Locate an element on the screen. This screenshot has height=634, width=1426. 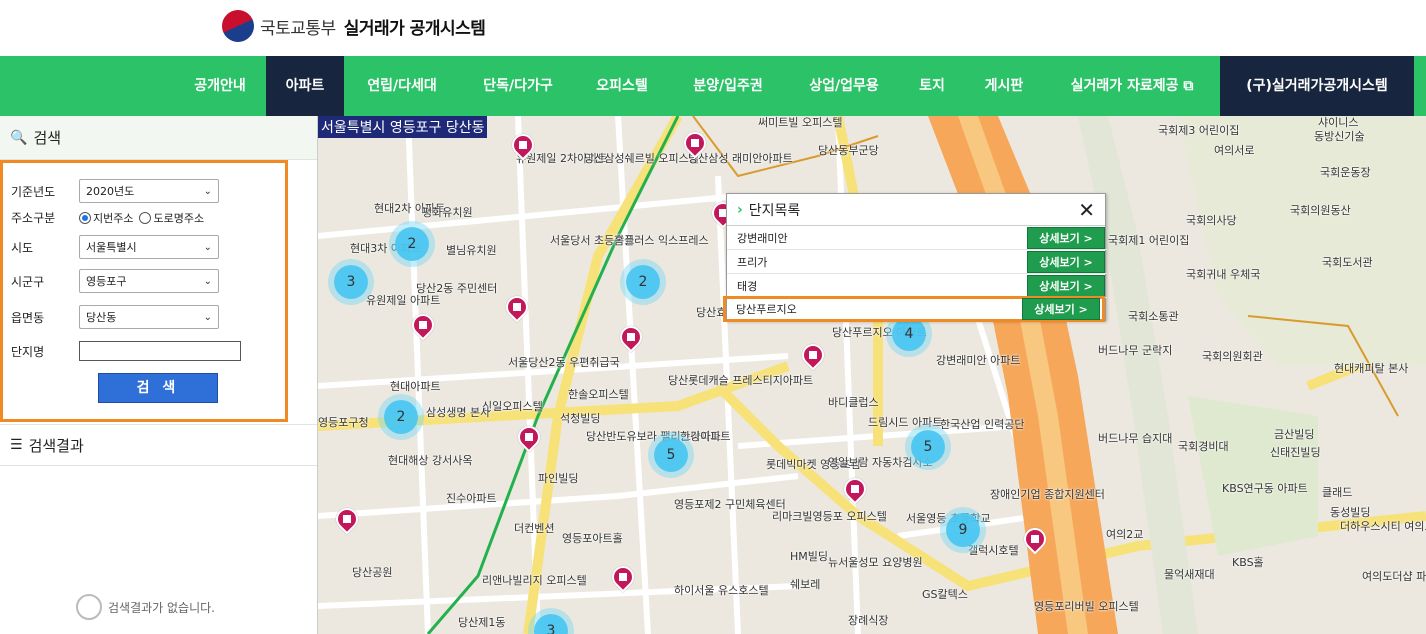
dong-label: 읍면동 is located at coordinates (28, 317).